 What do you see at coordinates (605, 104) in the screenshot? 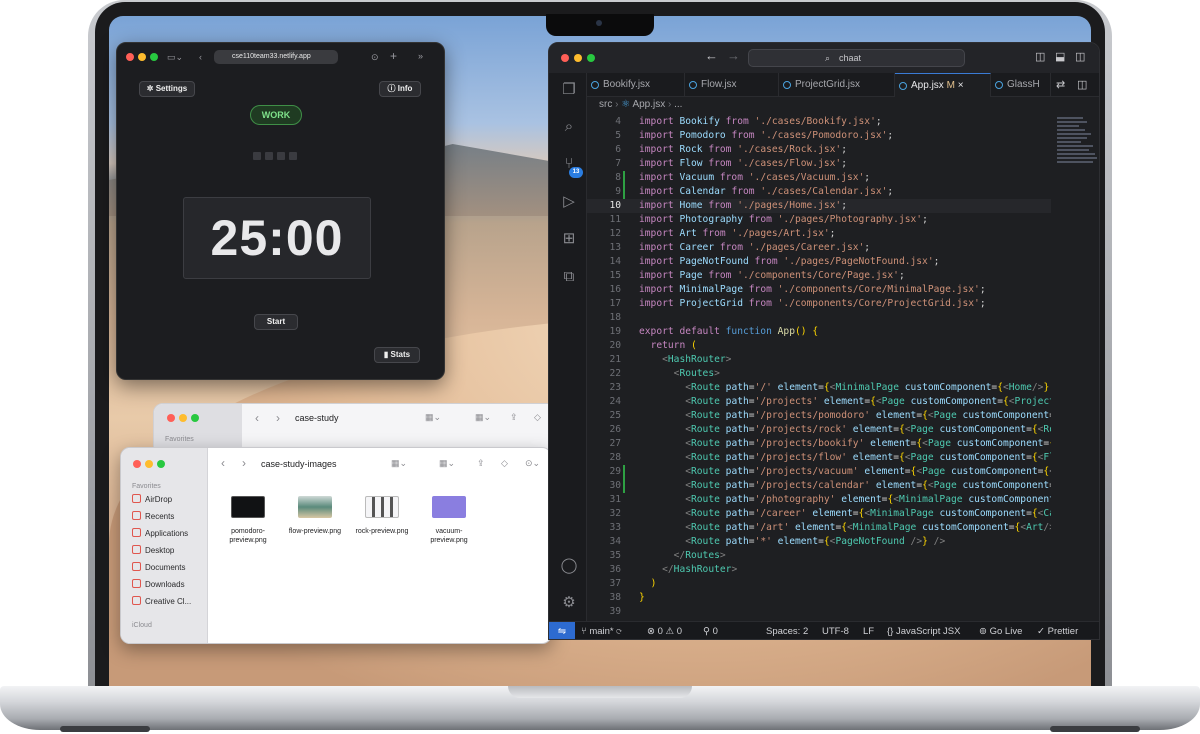
I see `breadcrumb-folder: src` at bounding box center [605, 104].